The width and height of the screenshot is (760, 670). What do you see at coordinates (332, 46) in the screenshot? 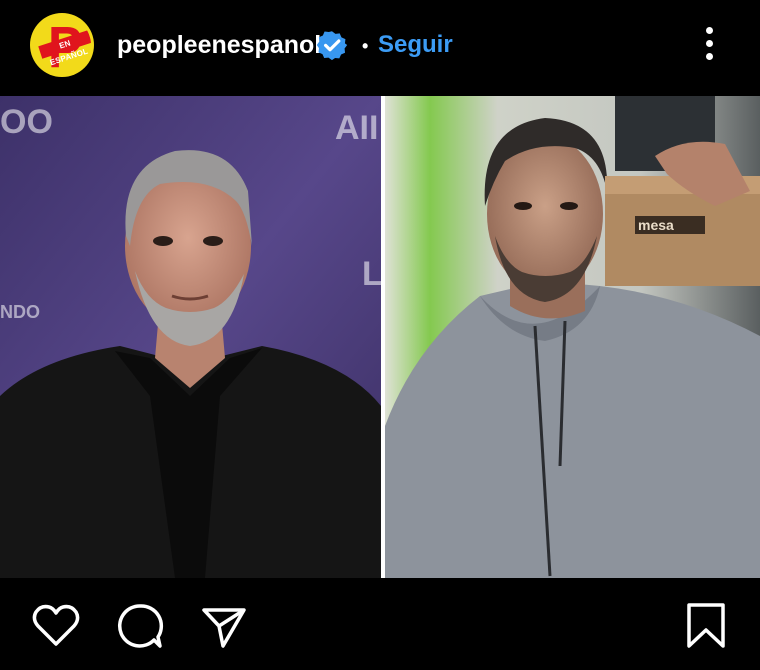
I see `verified-badge-icon` at bounding box center [332, 46].